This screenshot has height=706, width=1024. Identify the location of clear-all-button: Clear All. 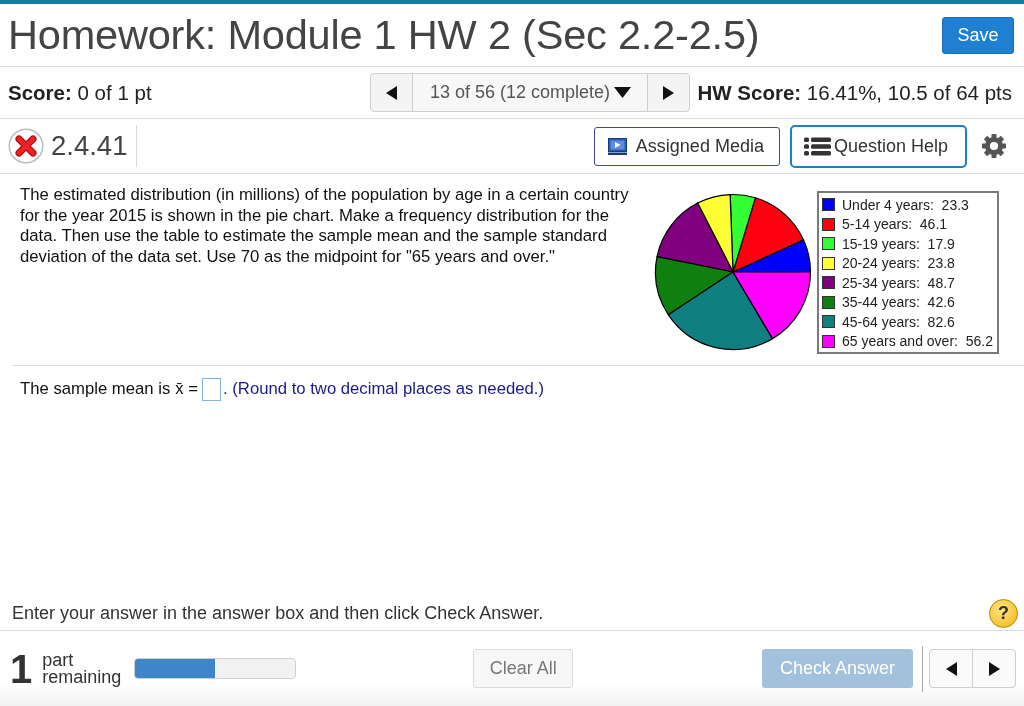
(523, 668).